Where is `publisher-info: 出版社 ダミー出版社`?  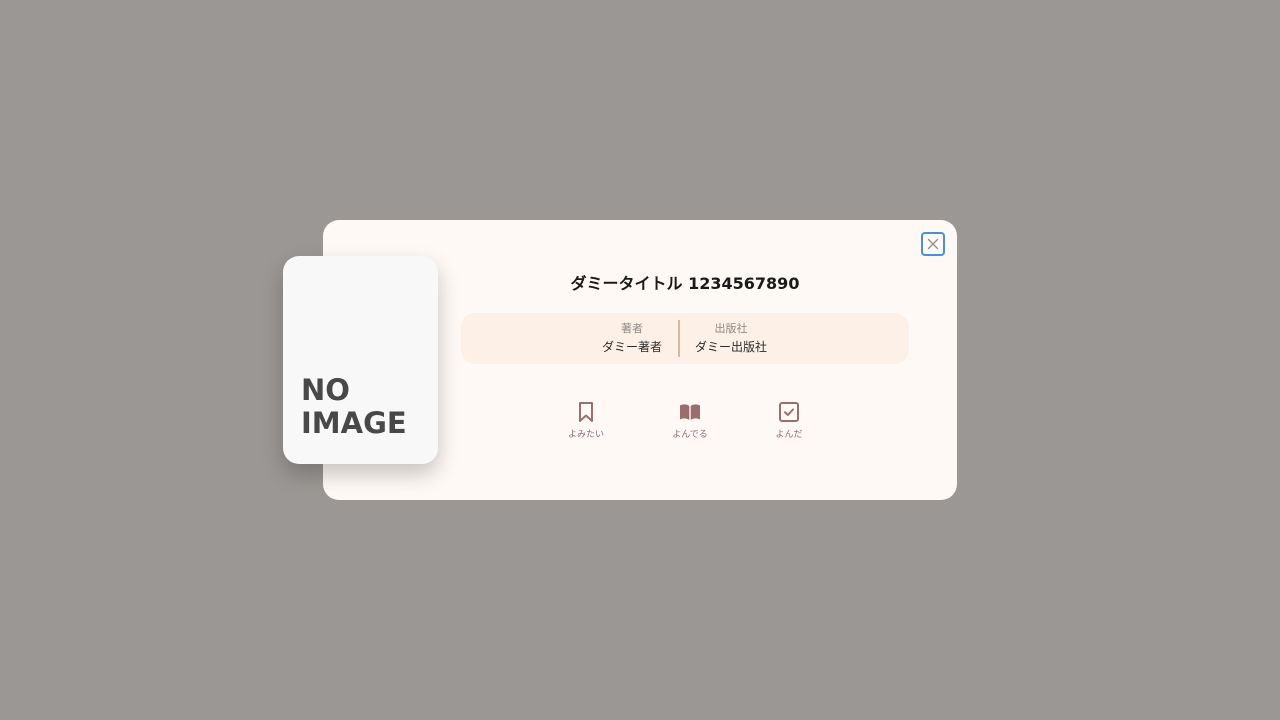
publisher-info: 出版社 ダミー出版社 is located at coordinates (731, 338).